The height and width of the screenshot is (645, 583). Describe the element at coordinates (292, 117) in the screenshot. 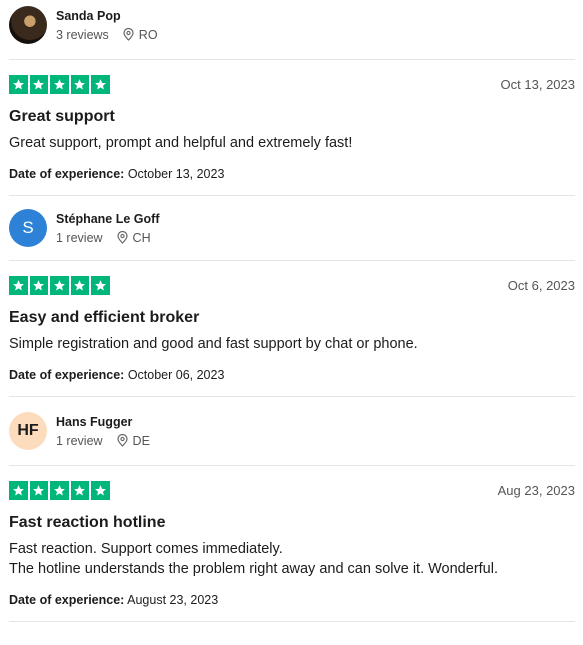

I see `review-title: Great support` at that location.